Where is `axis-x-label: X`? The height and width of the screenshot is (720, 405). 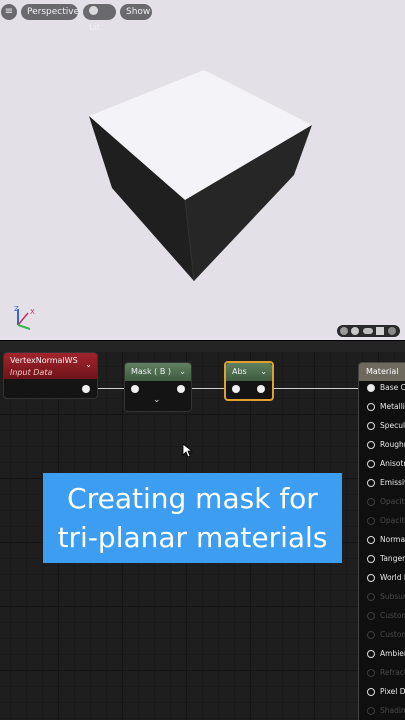 axis-x-label: X is located at coordinates (32, 312).